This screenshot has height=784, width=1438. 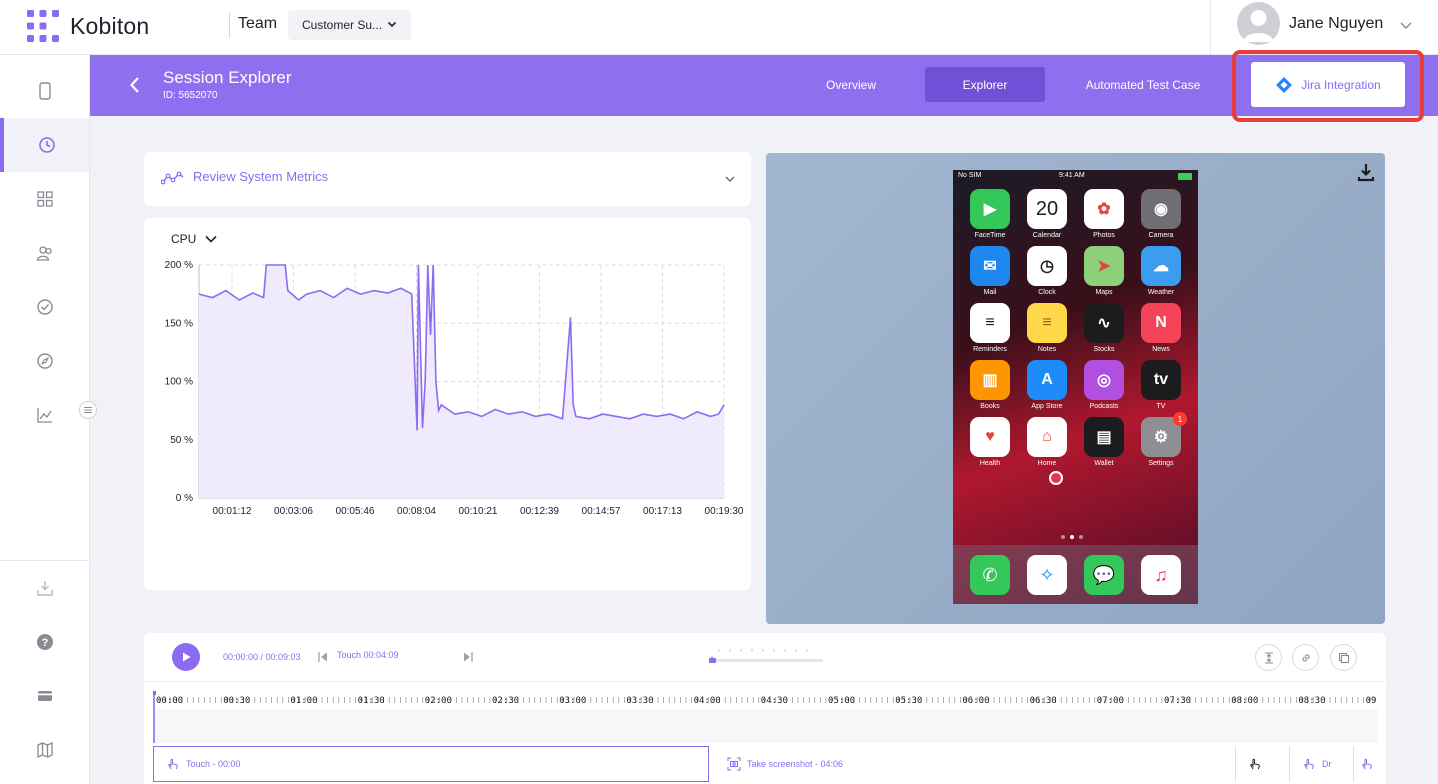 What do you see at coordinates (990, 214) in the screenshot?
I see `app-icon-facetime: ▶ FaceTime` at bounding box center [990, 214].